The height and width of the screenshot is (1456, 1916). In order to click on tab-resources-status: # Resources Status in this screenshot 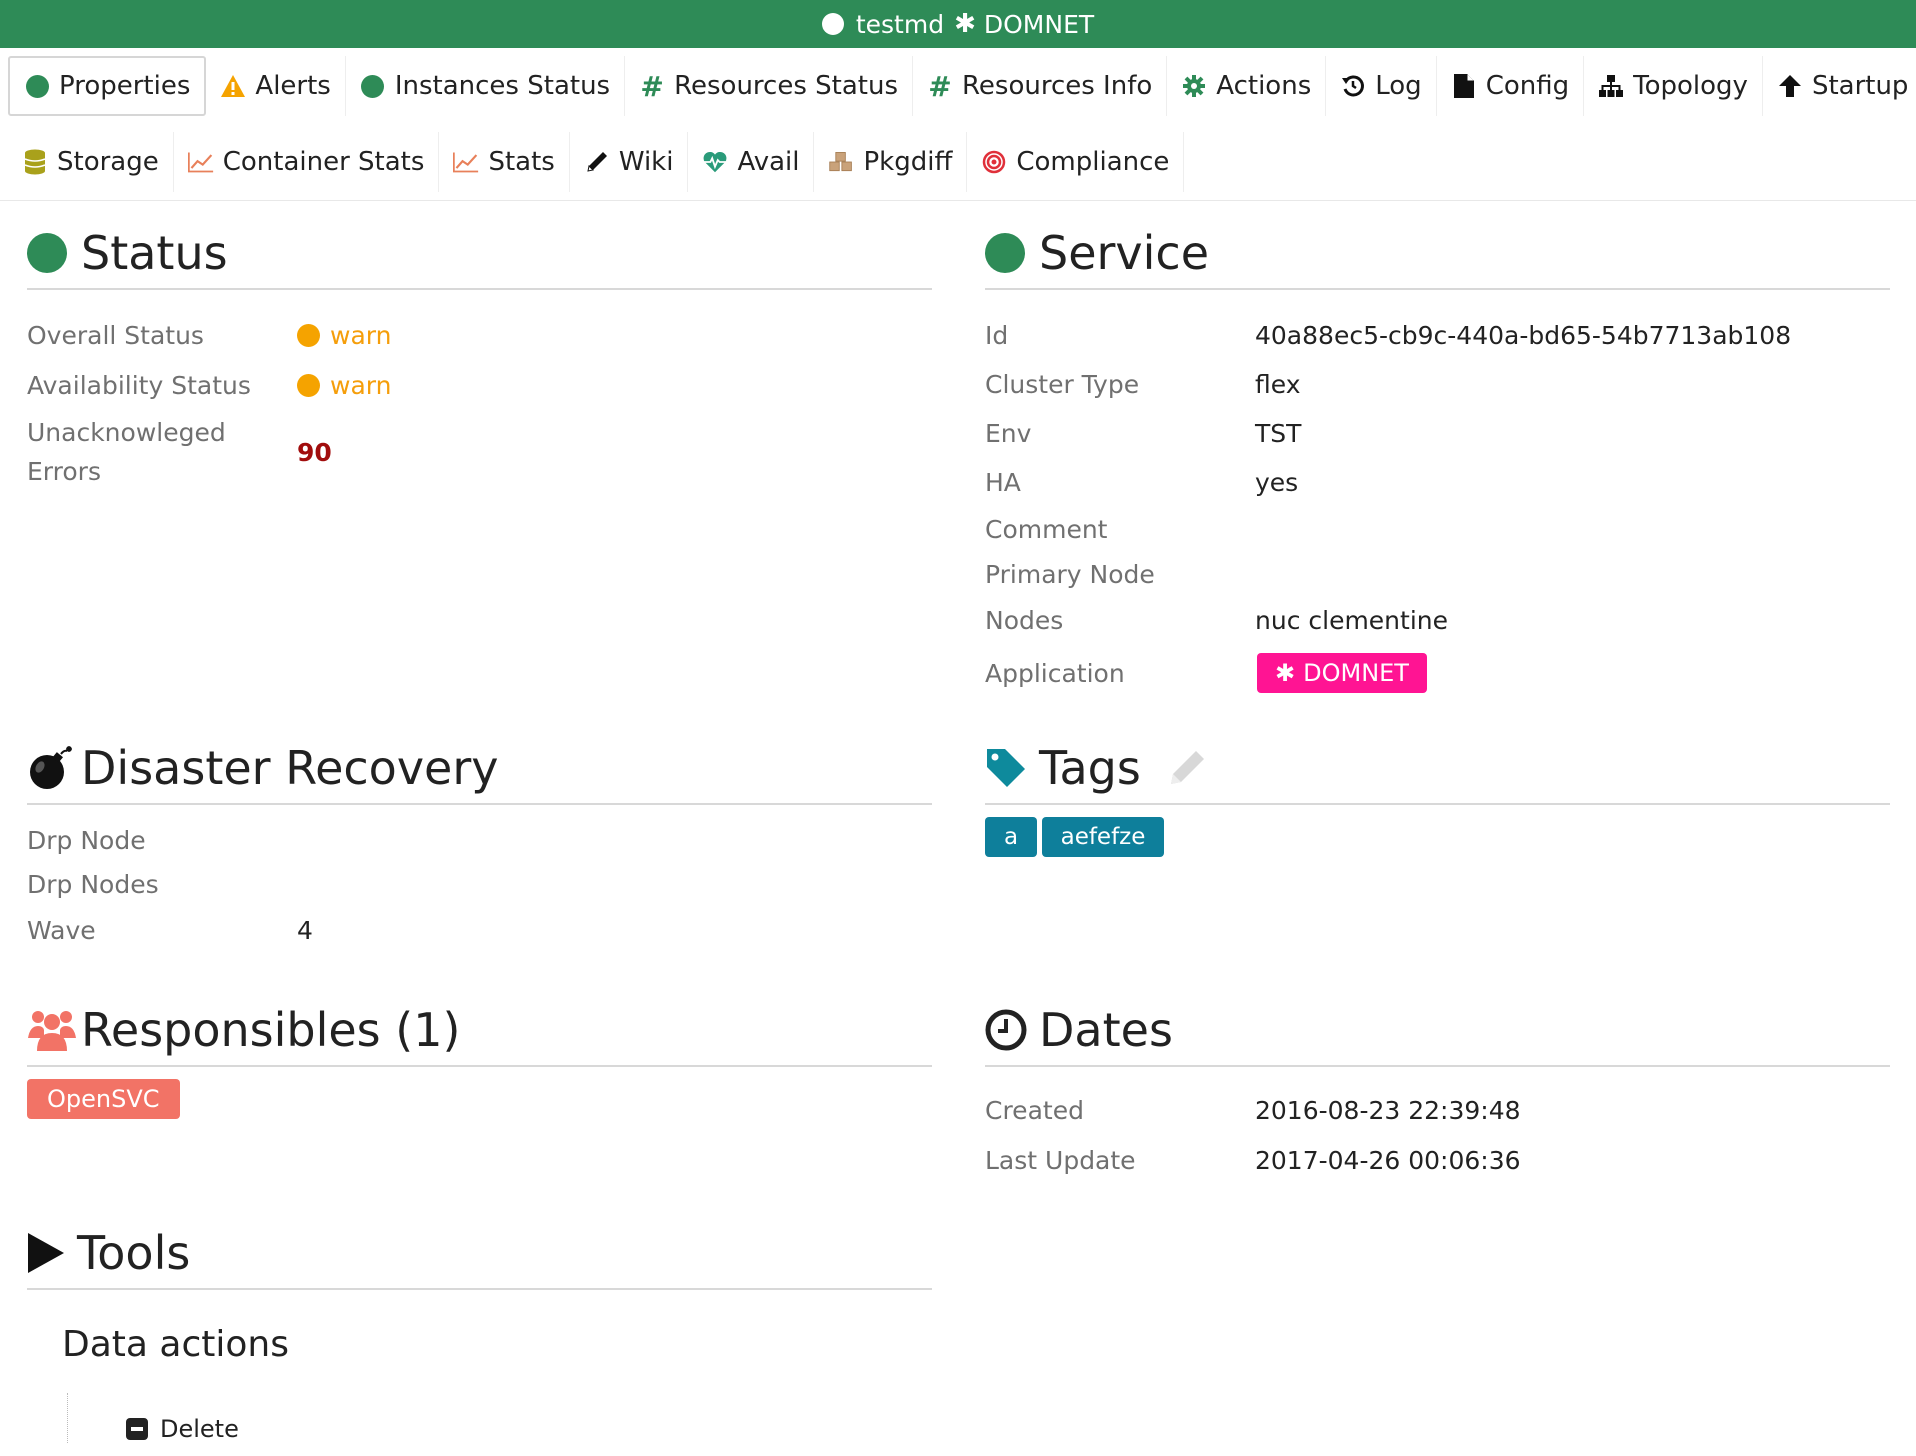, I will do `click(769, 86)`.